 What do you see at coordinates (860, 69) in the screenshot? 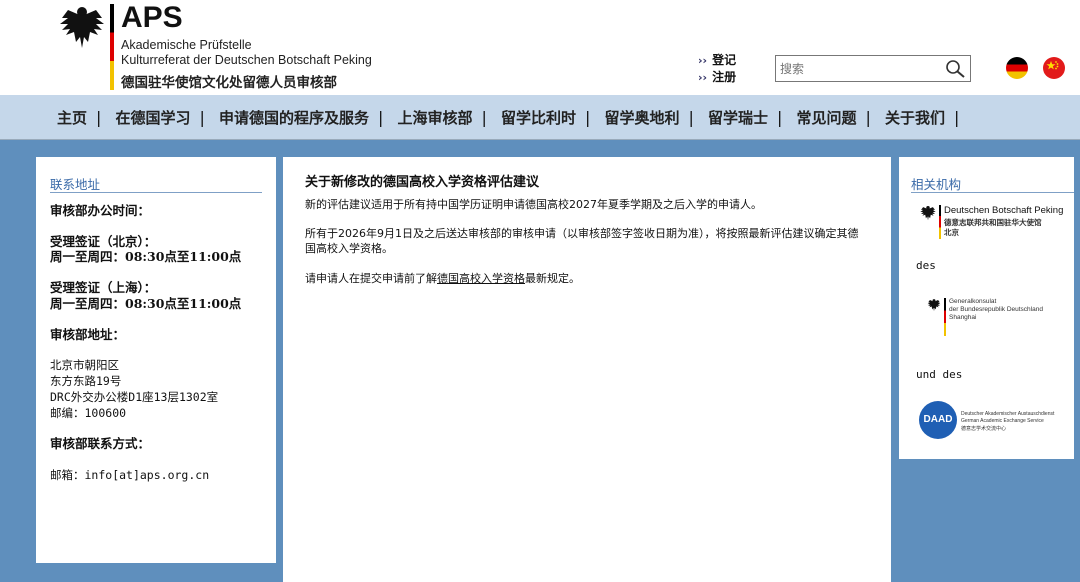
I see `search-input` at bounding box center [860, 69].